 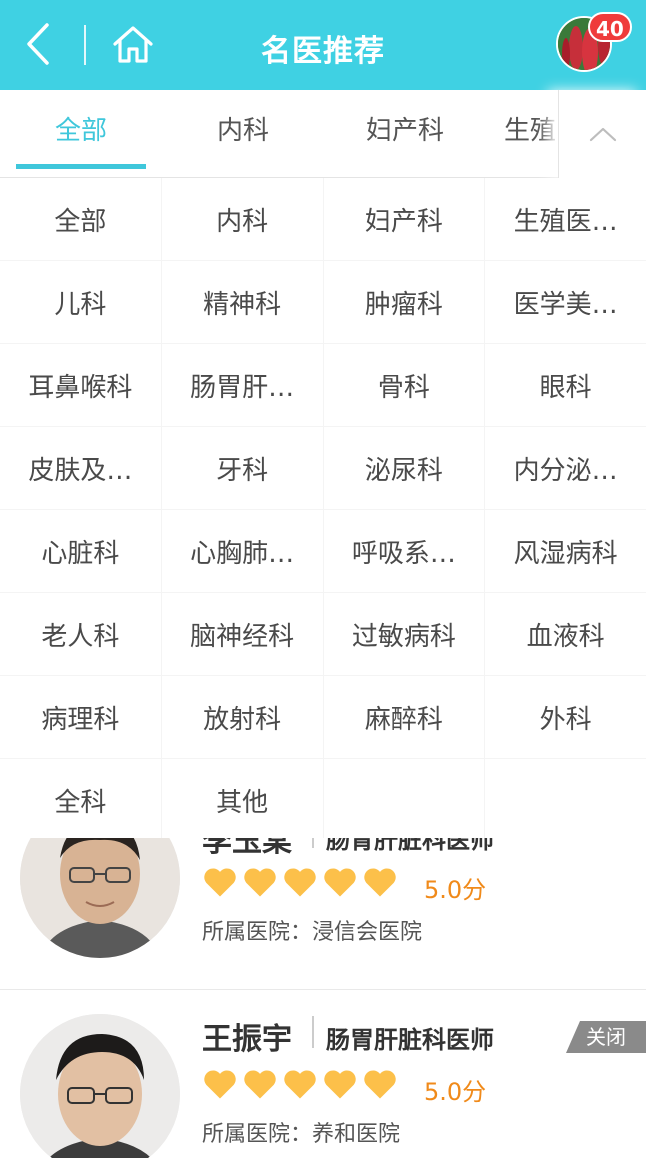 What do you see at coordinates (80, 800) in the screenshot?
I see `category-item: 全科` at bounding box center [80, 800].